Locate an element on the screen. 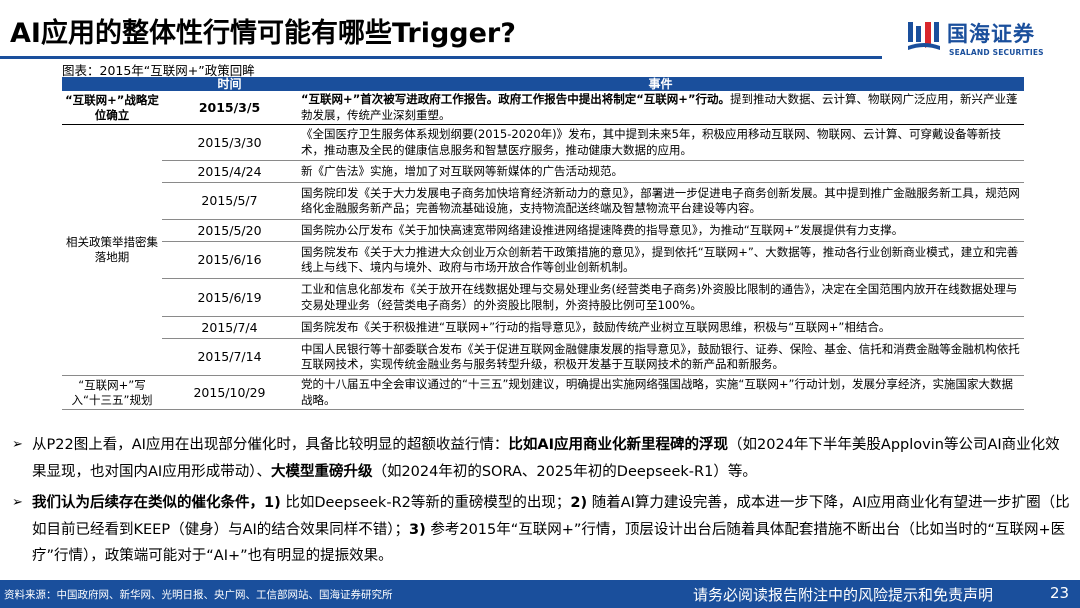 This screenshot has height=608, width=1080. date-cell: 2015/4/24 is located at coordinates (229, 171).